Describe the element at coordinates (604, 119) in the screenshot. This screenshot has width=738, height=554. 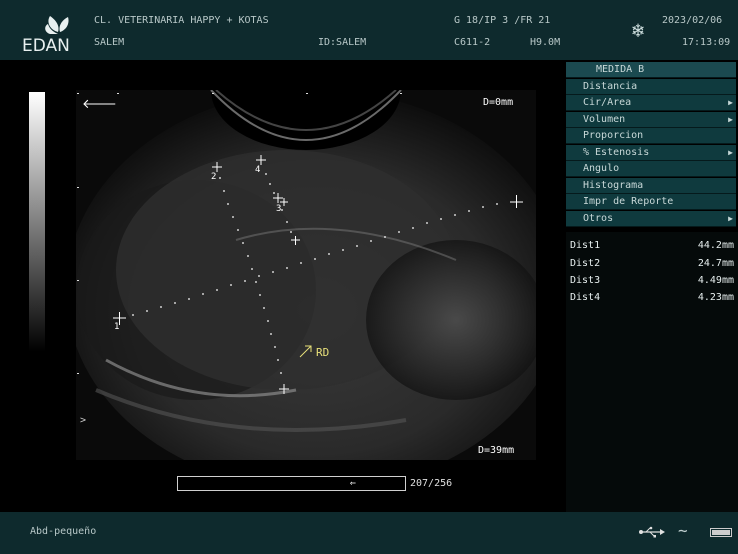
I see `menu-label: Volumen` at that location.